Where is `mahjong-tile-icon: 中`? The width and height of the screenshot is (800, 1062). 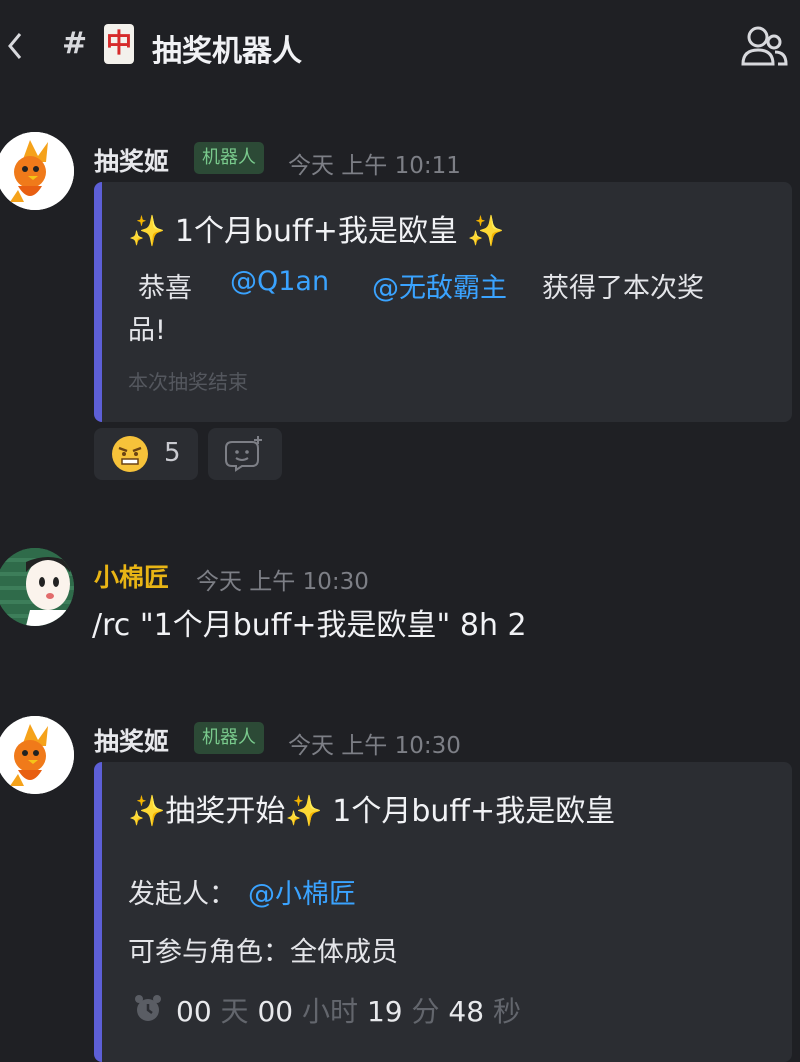 mahjong-tile-icon: 中 is located at coordinates (119, 44).